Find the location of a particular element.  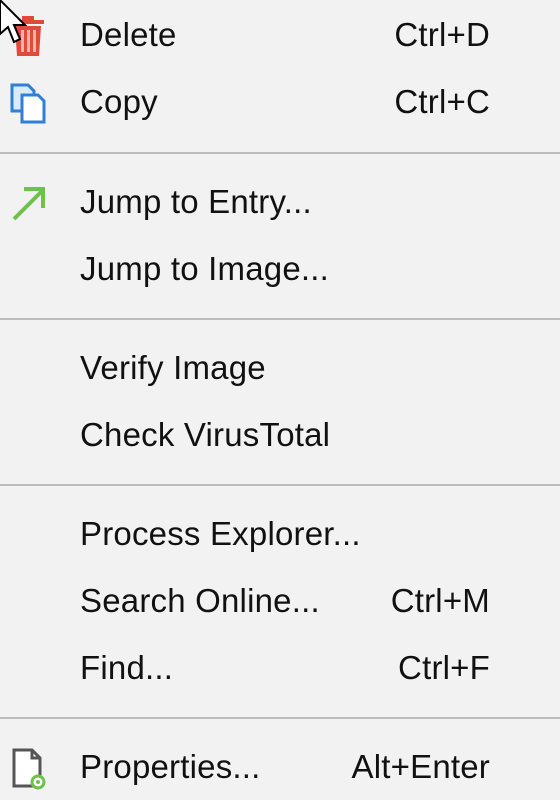

menu-item-verify-image-label: Verify Image is located at coordinates (173, 367).